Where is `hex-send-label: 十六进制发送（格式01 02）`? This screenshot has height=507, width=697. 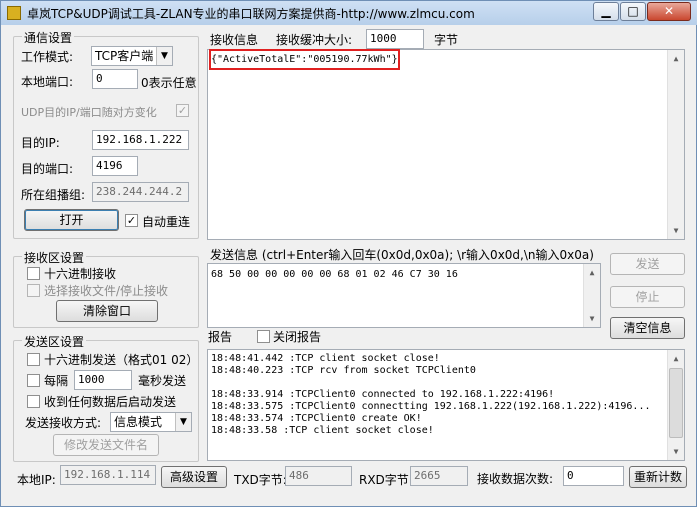 hex-send-label: 十六进制发送（格式01 02） is located at coordinates (121, 360).